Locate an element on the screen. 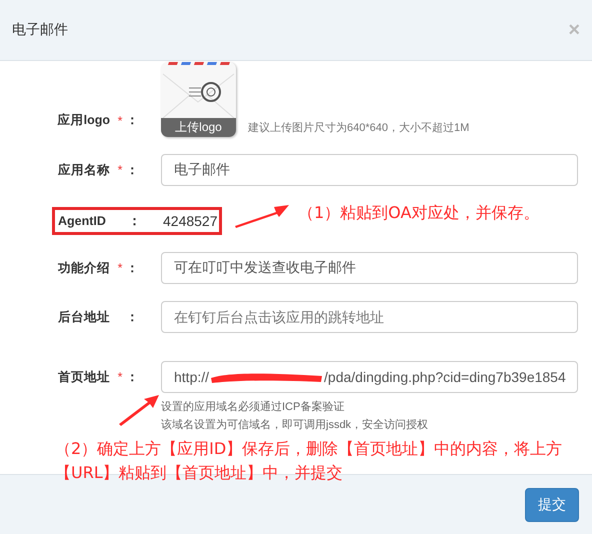  text-field: 在钉钉后台点击该应用的跳转地址 is located at coordinates (369, 317).